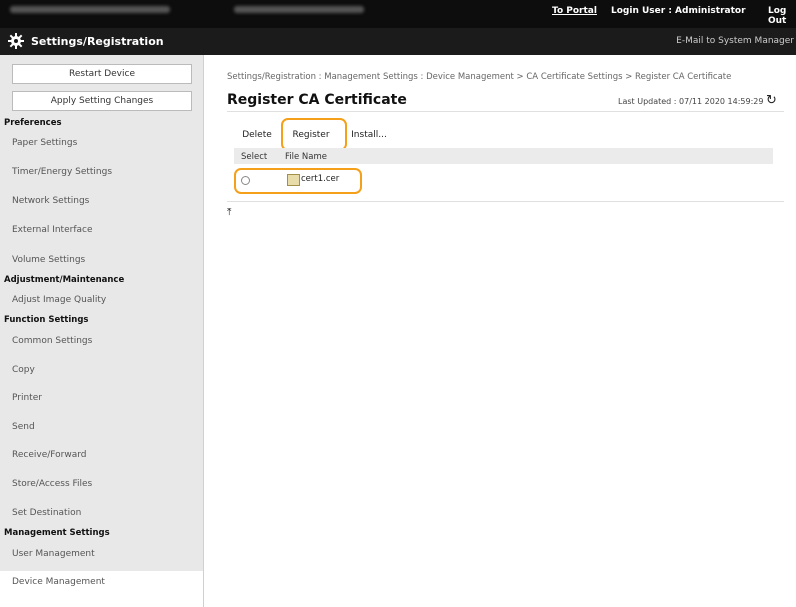  What do you see at coordinates (64, 280) in the screenshot?
I see `section-adjustment: Adjustment/Maintenance` at bounding box center [64, 280].